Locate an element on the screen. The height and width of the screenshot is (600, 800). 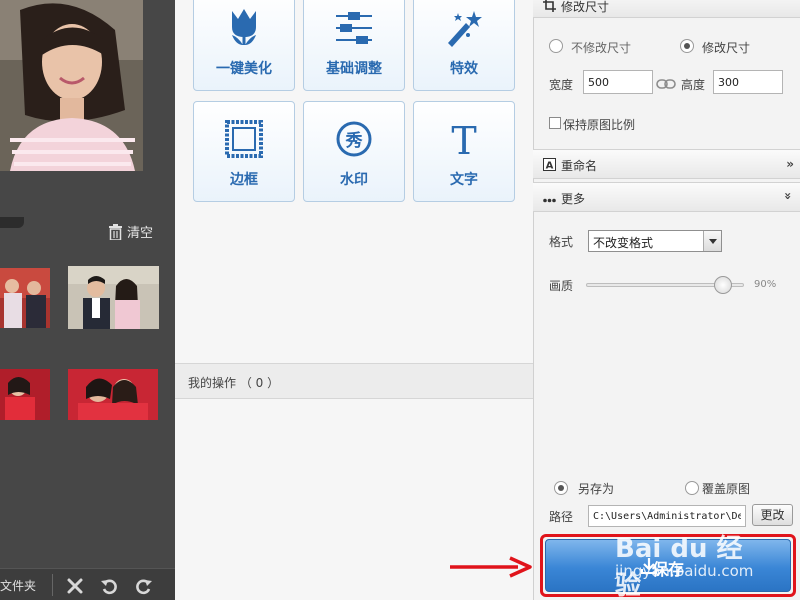
overwrite-radio is located at coordinates (692, 488).